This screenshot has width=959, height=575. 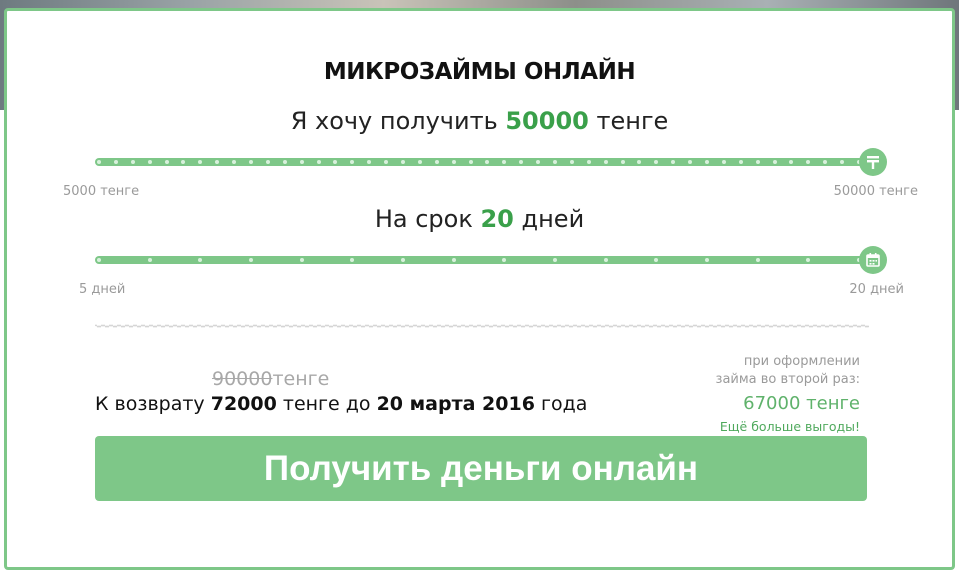 I want to click on second-loan-promo: Ещё больше выгоды!, so click(x=789, y=426).